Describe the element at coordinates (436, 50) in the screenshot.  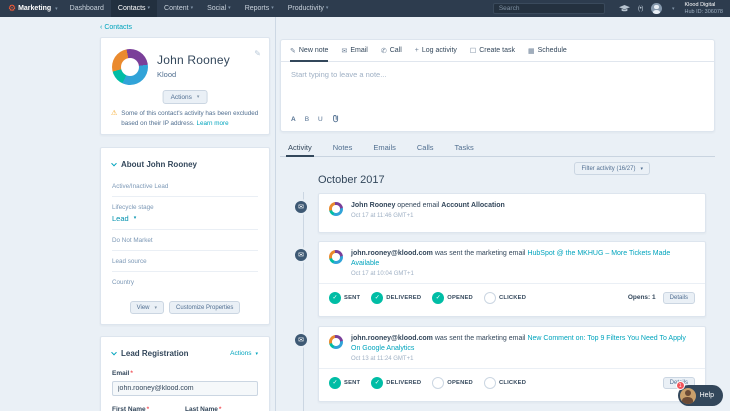
I see `tab-log-activity: + Log activity` at that location.